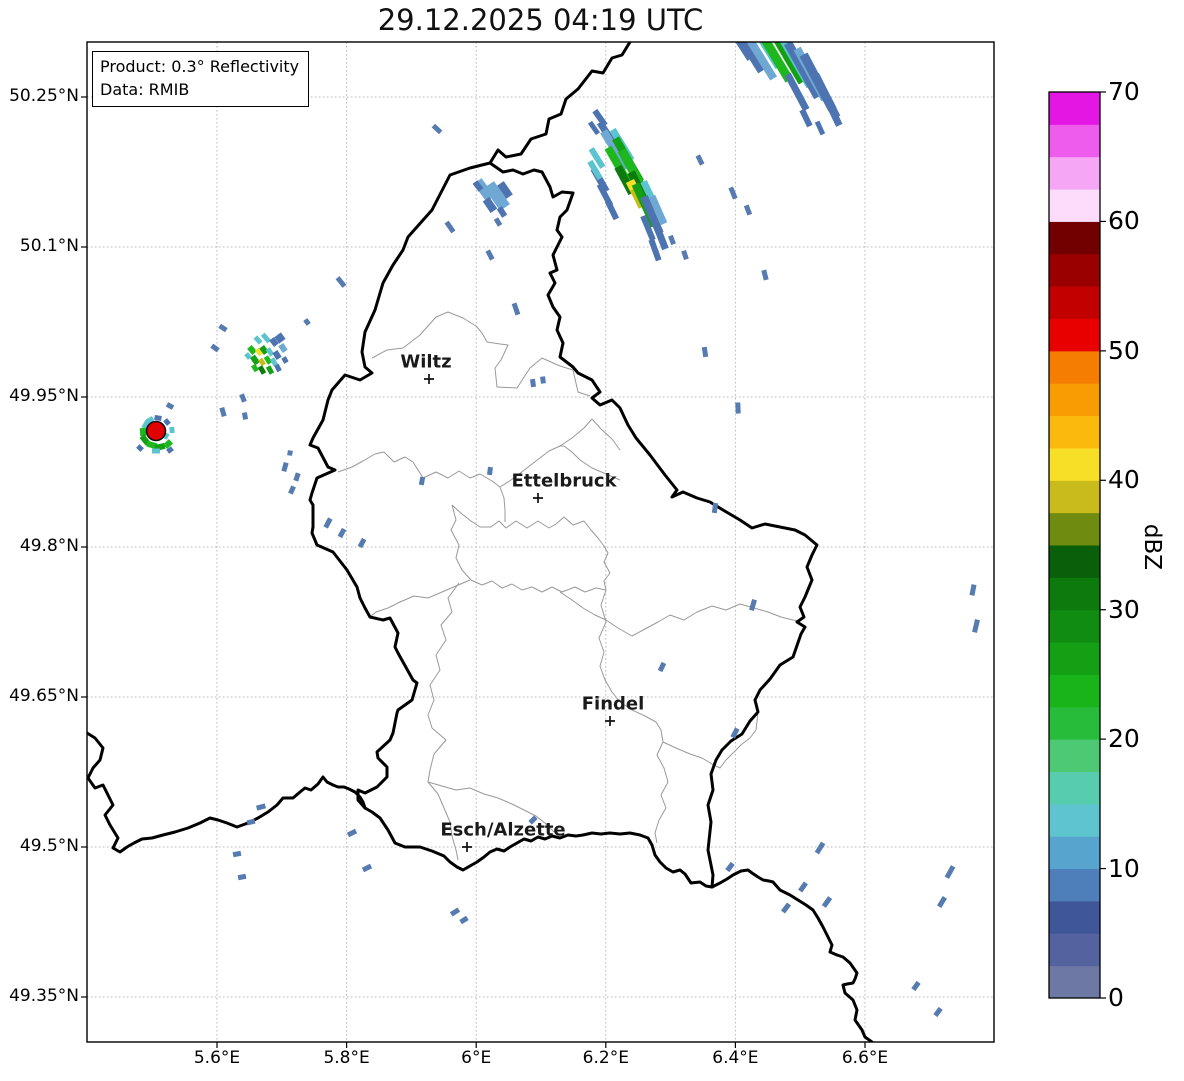 The height and width of the screenshot is (1081, 1184). What do you see at coordinates (400, 485) in the screenshot?
I see `country-border` at bounding box center [400, 485].